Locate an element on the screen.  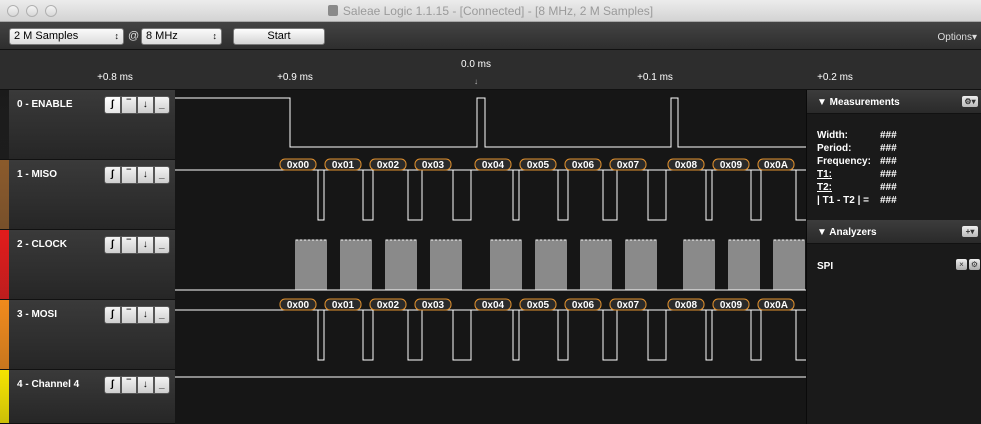
channel-2-header: 2 - CLOCK ʃ ‾ ↓ _ is located at coordinates (87, 265).